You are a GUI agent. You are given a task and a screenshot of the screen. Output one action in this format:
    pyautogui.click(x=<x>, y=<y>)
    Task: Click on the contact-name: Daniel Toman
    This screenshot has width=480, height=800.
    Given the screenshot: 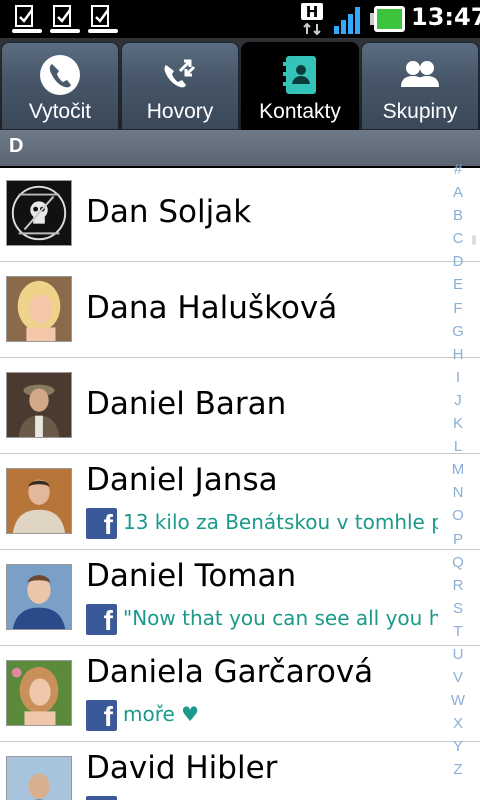 What is the action you would take?
    pyautogui.click(x=191, y=576)
    